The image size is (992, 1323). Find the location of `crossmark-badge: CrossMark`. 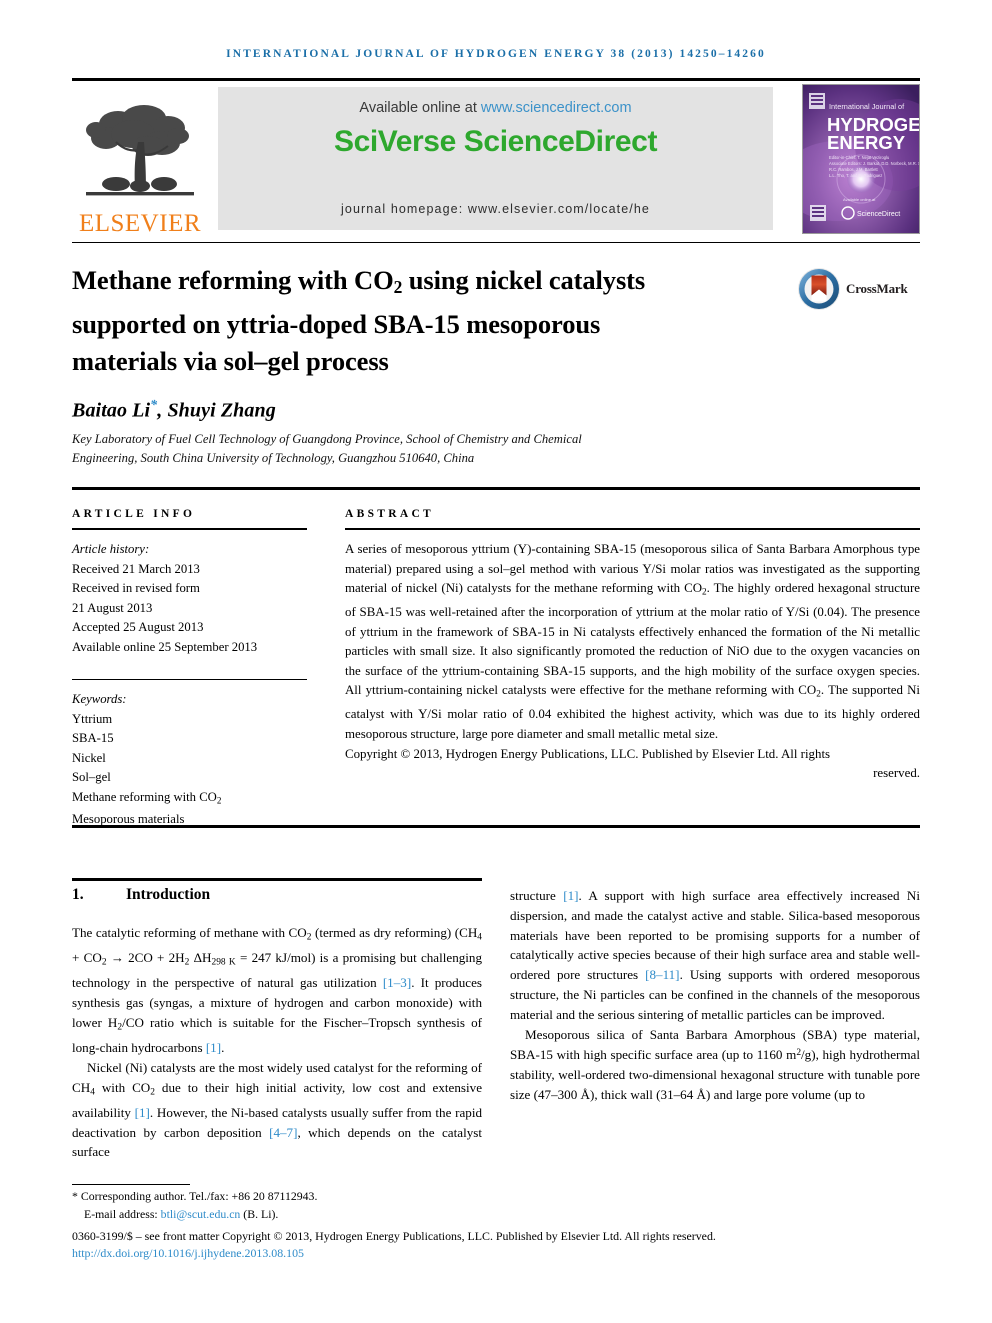

crossmark-badge: CrossMark is located at coordinates (856, 289).